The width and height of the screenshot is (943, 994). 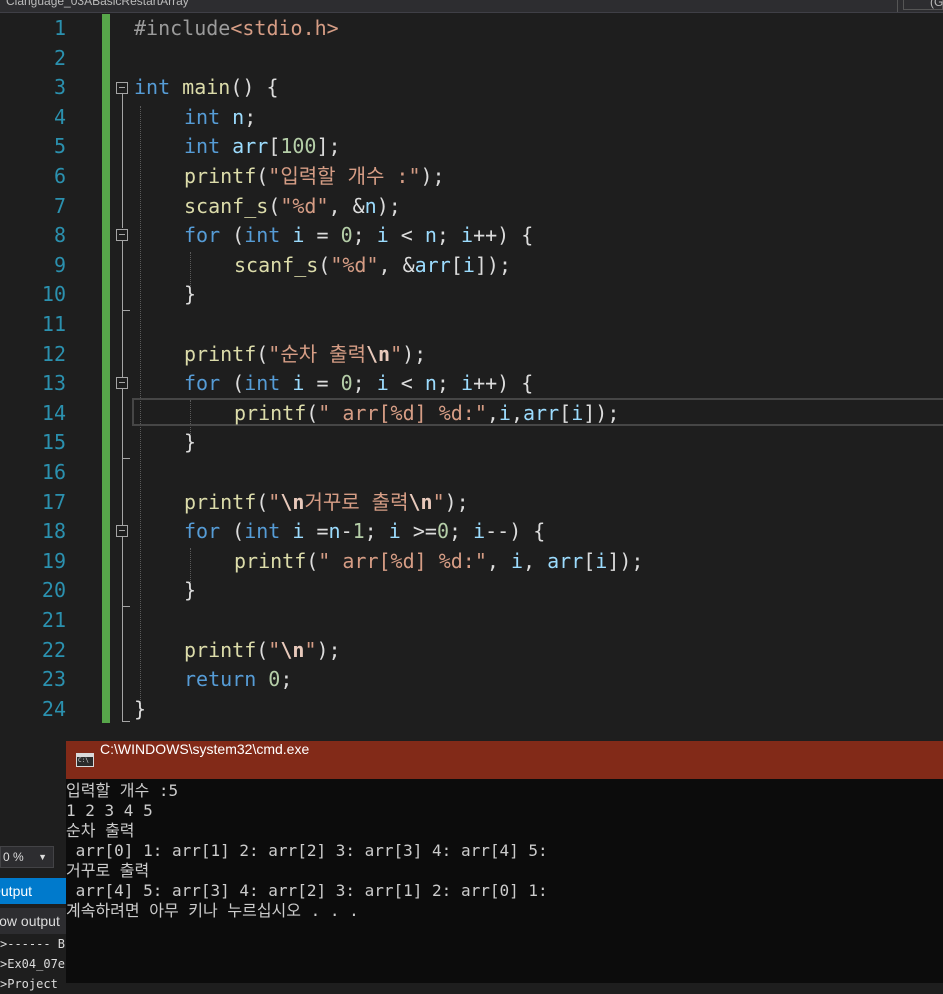 I want to click on zoom-dropdown: 0 % ▼, so click(x=27, y=857).